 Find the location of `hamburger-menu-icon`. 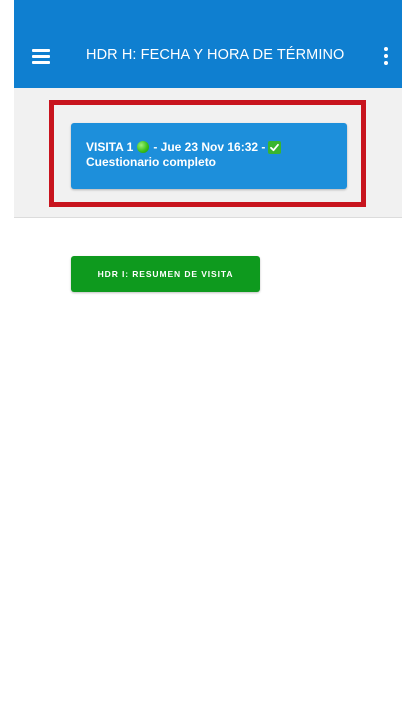

hamburger-menu-icon is located at coordinates (41, 56).